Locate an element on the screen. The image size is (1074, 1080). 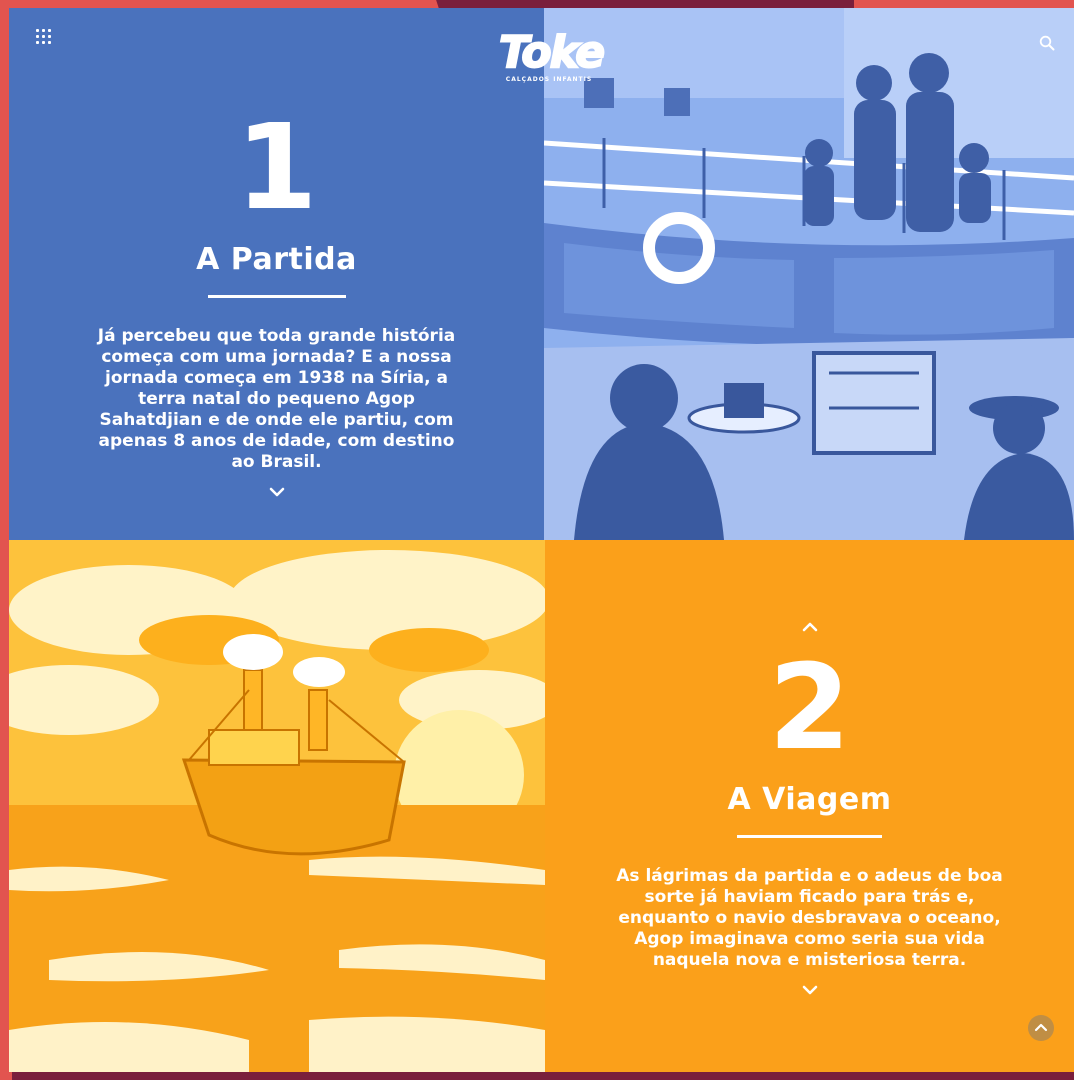
search-icon is located at coordinates (1047, 43).